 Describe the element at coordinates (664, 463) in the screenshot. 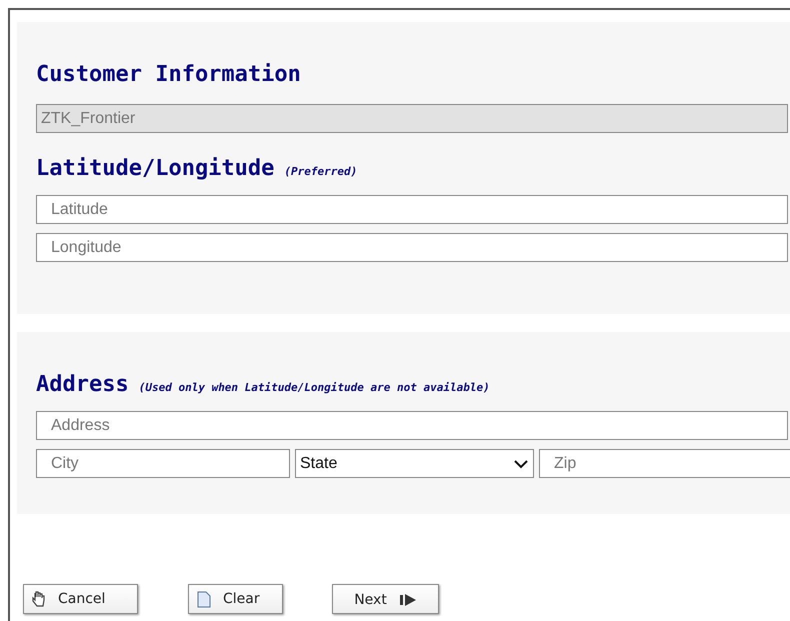

I see `zip-field: Zip` at that location.